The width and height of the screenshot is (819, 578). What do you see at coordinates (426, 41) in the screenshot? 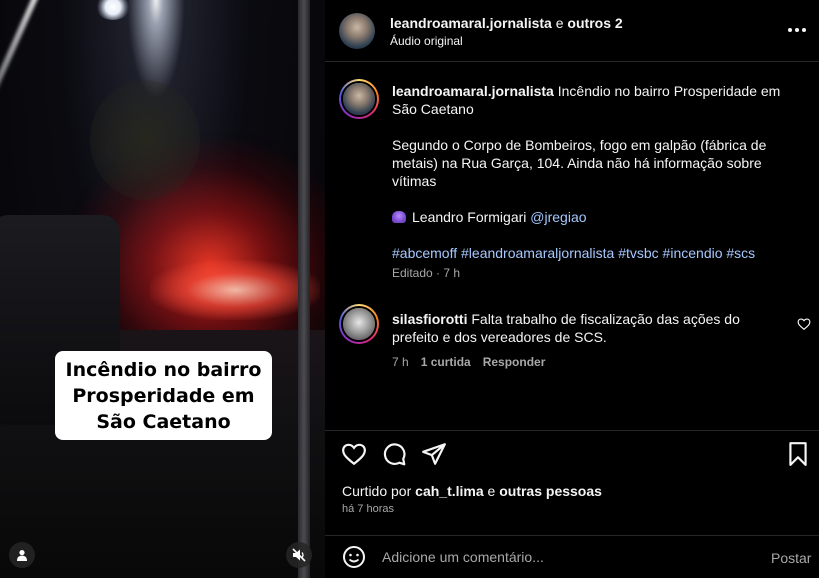
I see `audio-link: Áudio original` at bounding box center [426, 41].